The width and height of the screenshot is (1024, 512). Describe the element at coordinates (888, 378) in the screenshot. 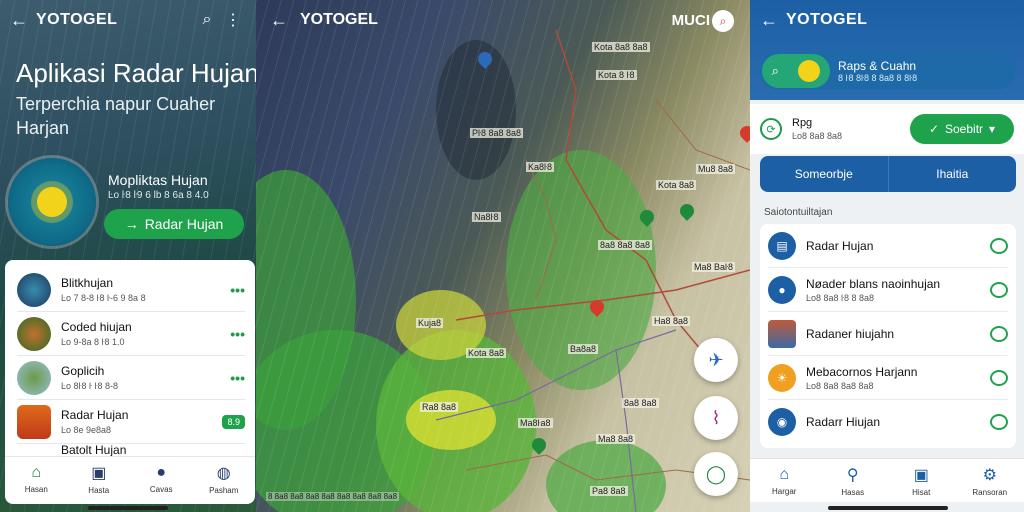

I see `list-item: ☀ Mebacornos Harjann Ŀo8 8a8 8a8 8a8` at that location.